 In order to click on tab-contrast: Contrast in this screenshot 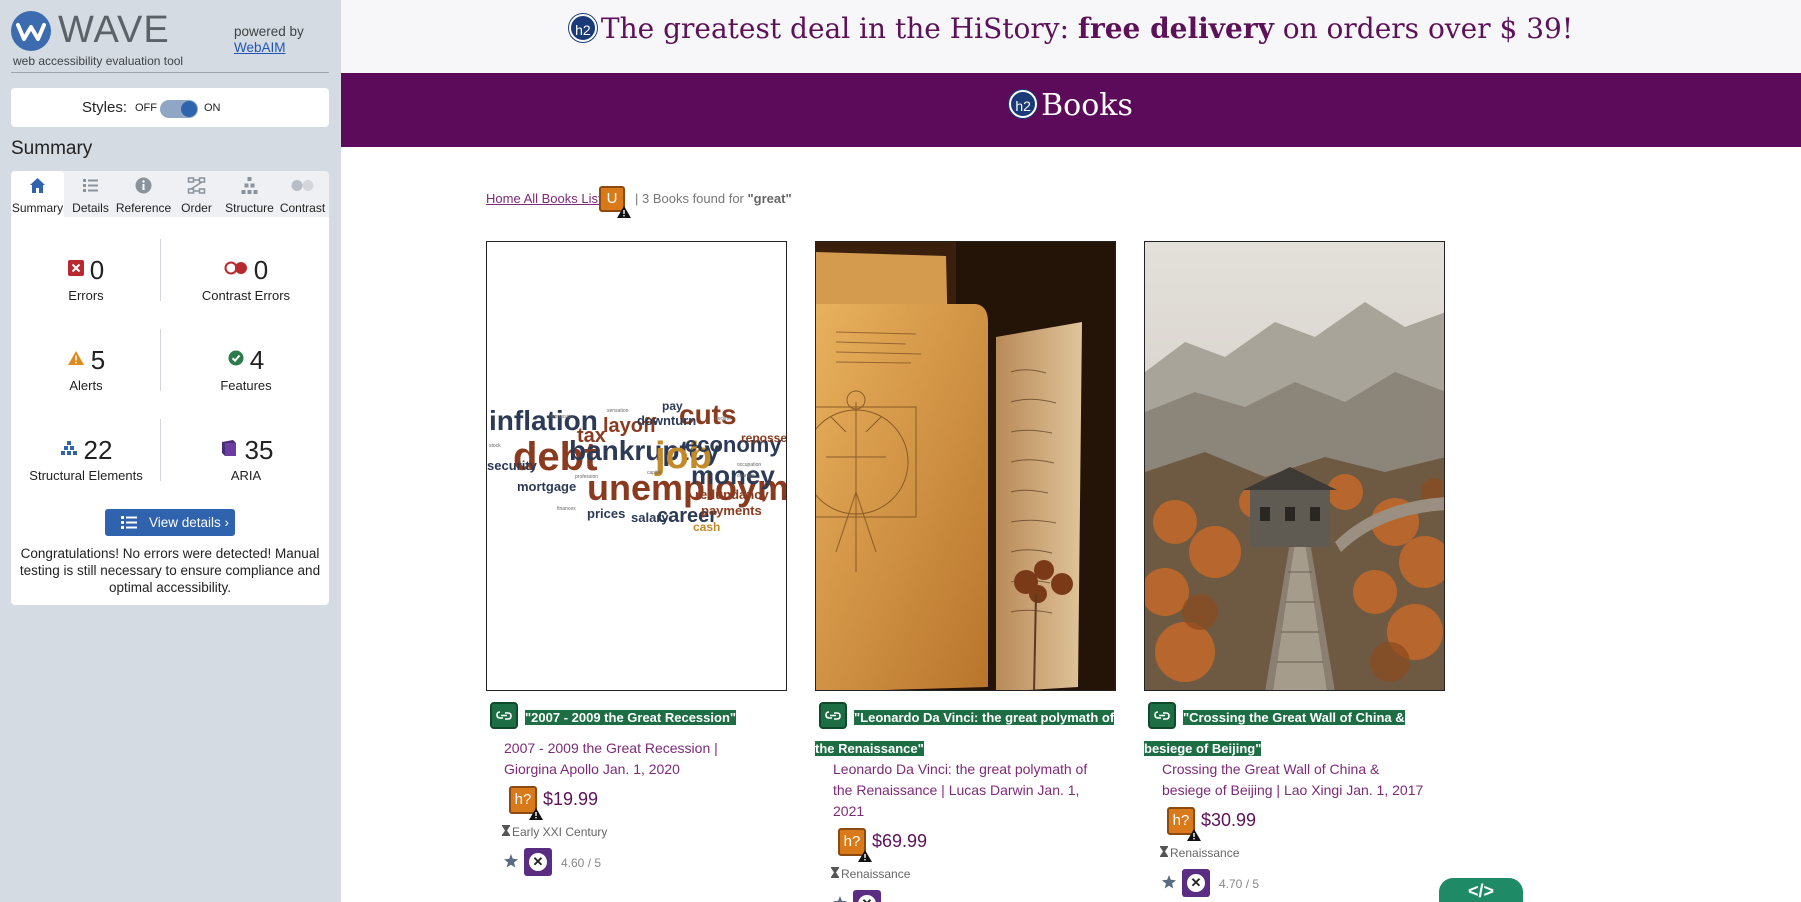, I will do `click(302, 194)`.